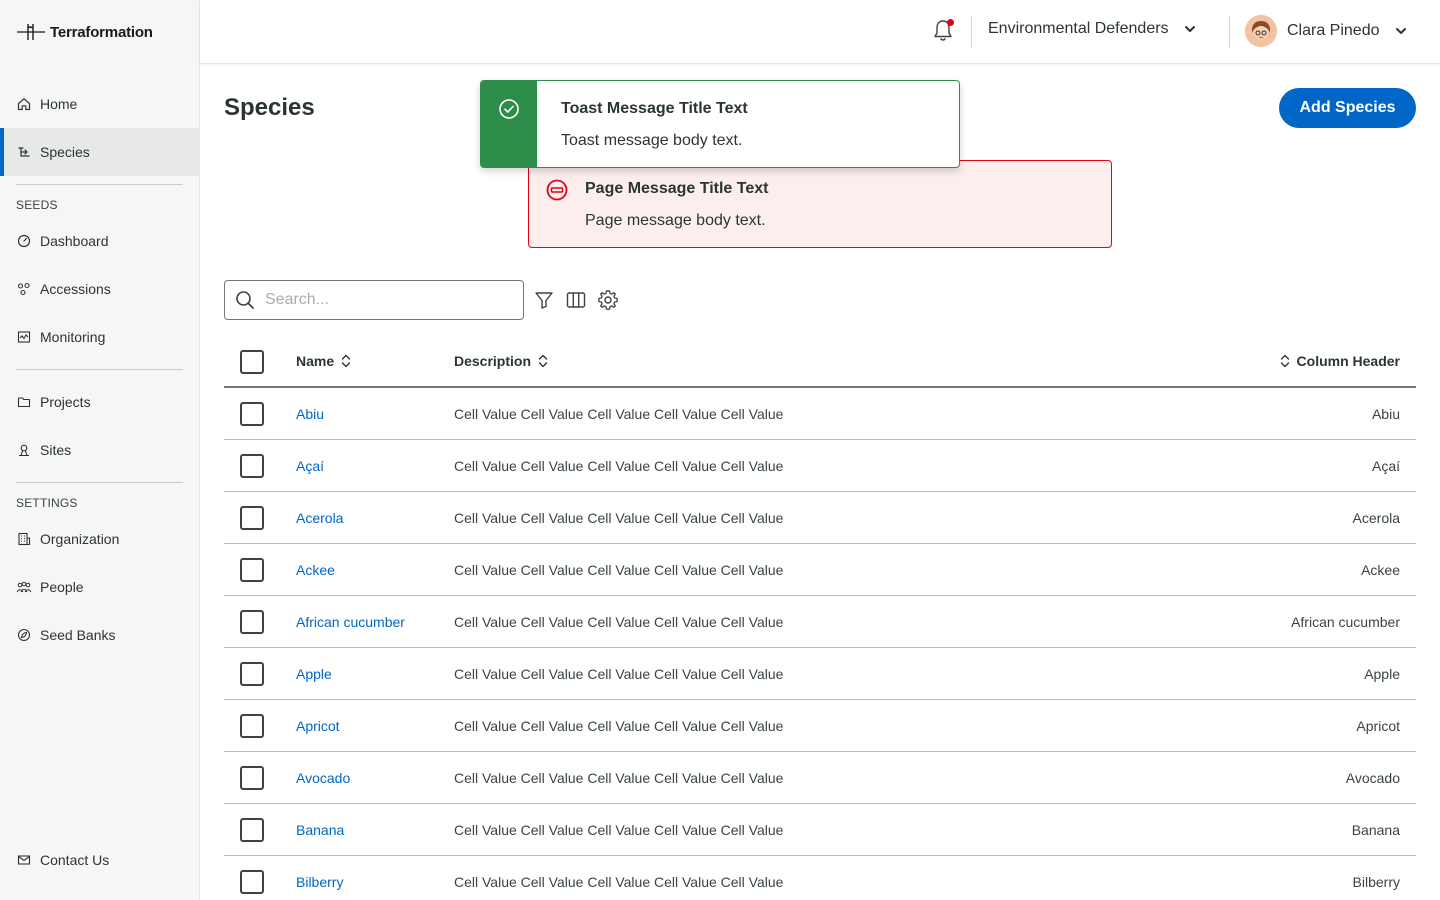 The width and height of the screenshot is (1440, 900). I want to click on sidebar-item-contact-us: Contact Us, so click(99, 860).